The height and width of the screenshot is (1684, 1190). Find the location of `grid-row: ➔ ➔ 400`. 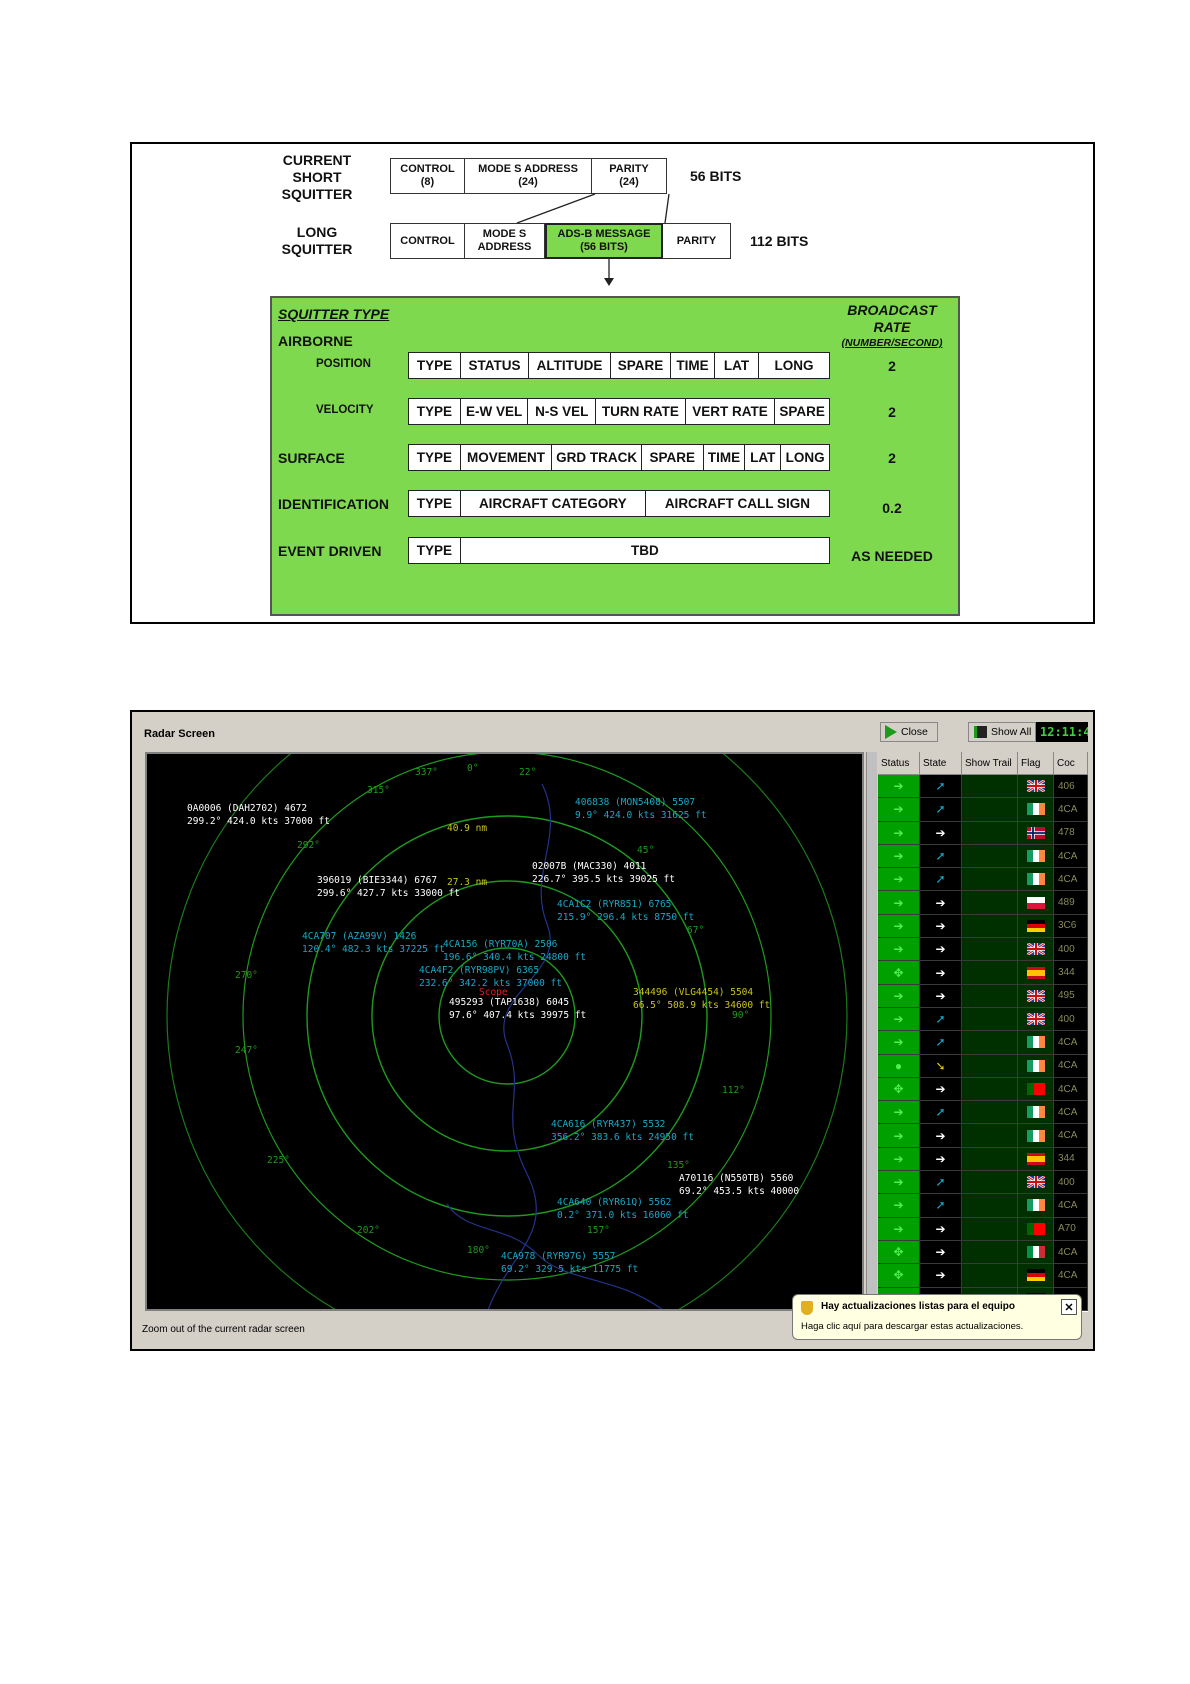

grid-row: ➔ ➔ 400 is located at coordinates (983, 950).